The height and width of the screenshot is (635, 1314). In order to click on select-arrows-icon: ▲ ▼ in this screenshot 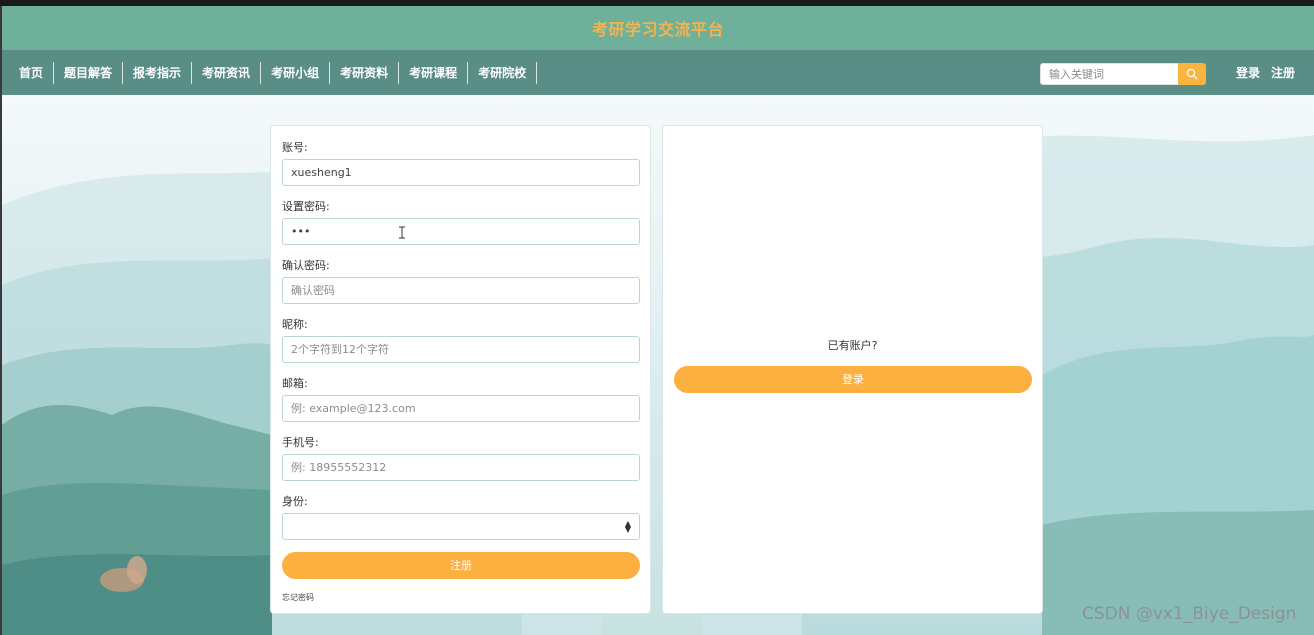, I will do `click(627, 526)`.